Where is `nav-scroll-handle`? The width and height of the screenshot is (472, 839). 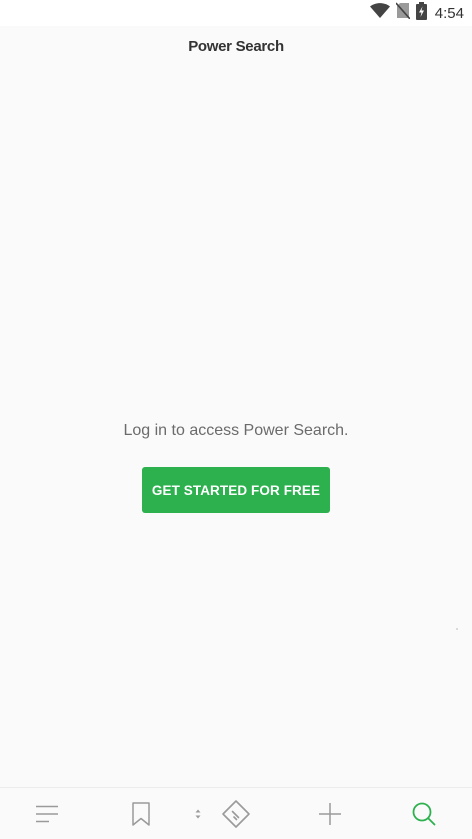
nav-scroll-handle is located at coordinates (198, 813).